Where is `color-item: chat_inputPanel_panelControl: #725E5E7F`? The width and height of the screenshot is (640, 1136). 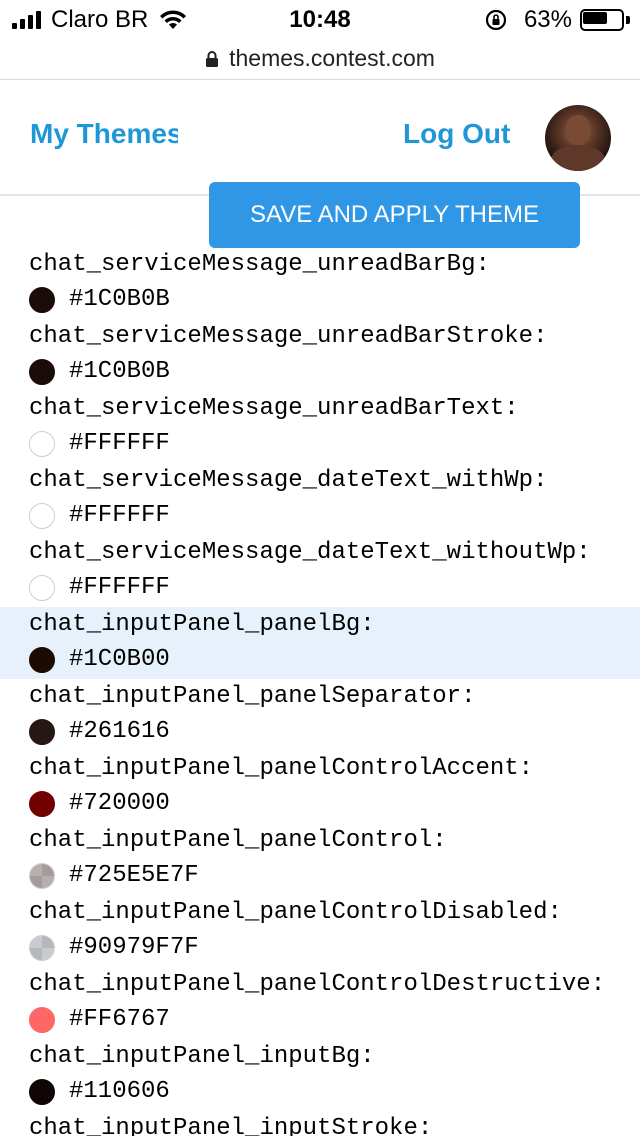
color-item: chat_inputPanel_panelControl: #725E5E7F is located at coordinates (320, 859).